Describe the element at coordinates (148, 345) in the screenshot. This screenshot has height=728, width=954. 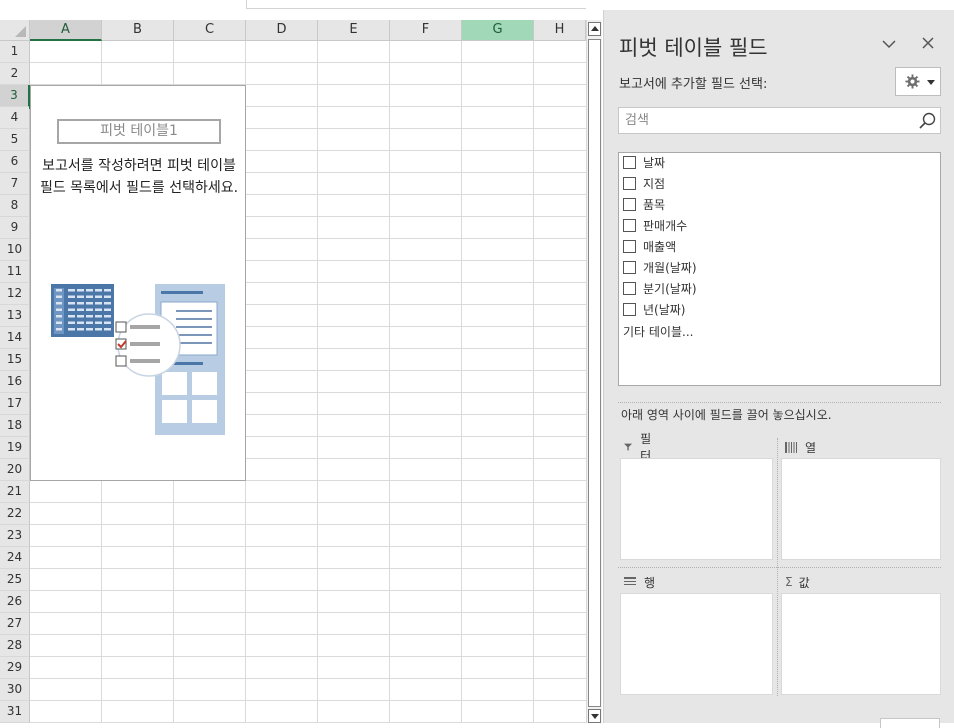
I see `magnifier-checklist-icon` at that location.